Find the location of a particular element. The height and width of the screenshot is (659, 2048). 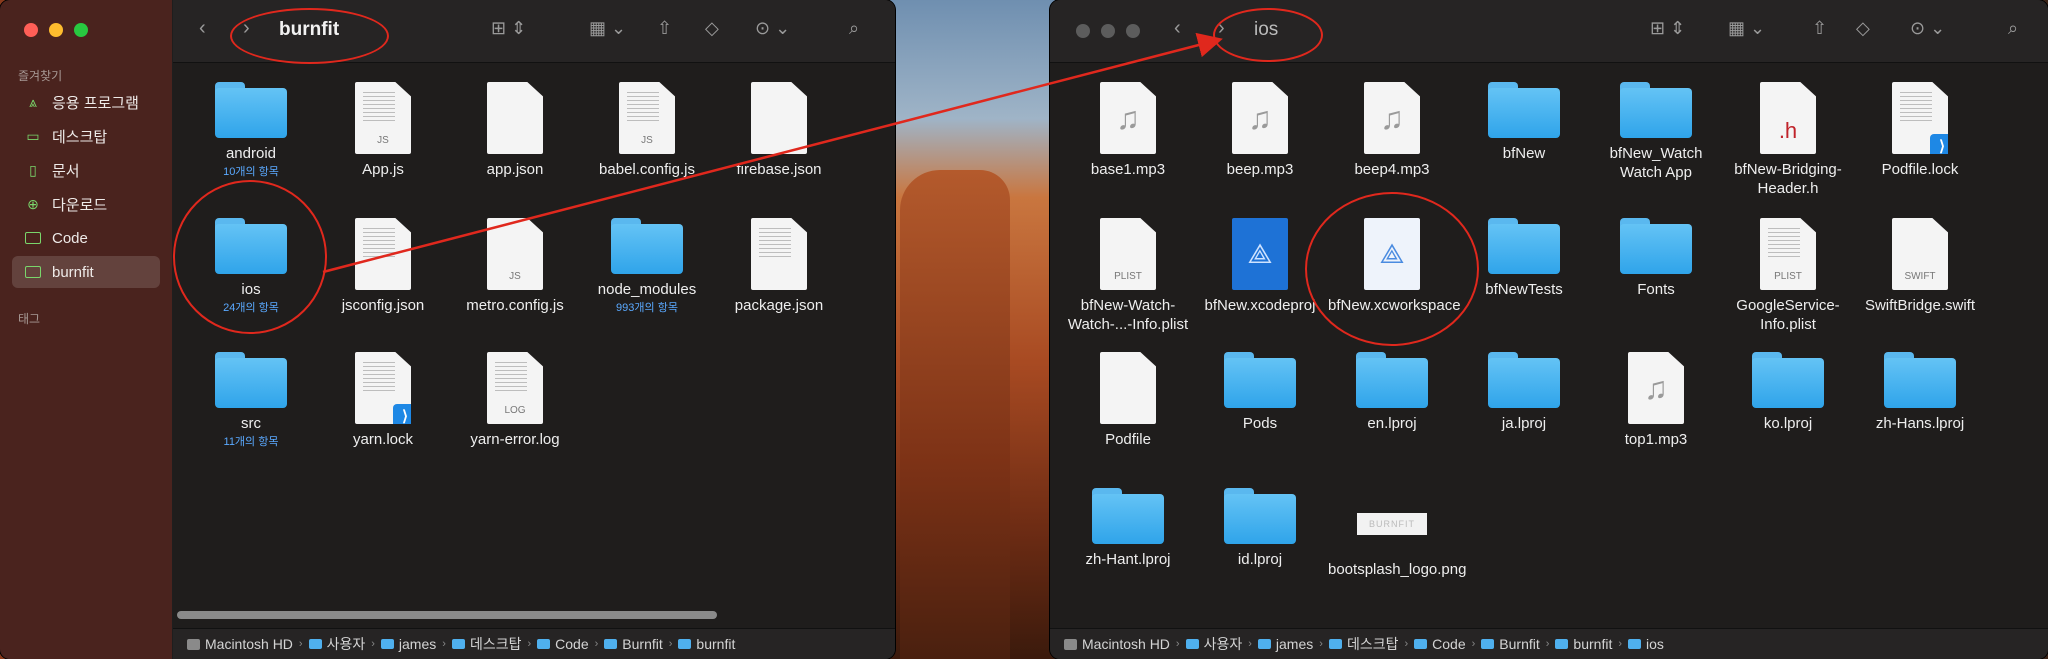

sidebar-item-desktop: ▭ 데스크탑 is located at coordinates (86, 136).